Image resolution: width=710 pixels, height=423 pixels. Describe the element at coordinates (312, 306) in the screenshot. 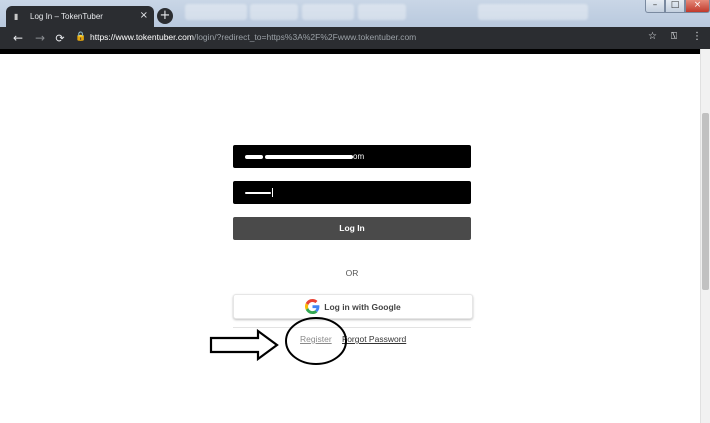

I see `google-logo-icon` at that location.